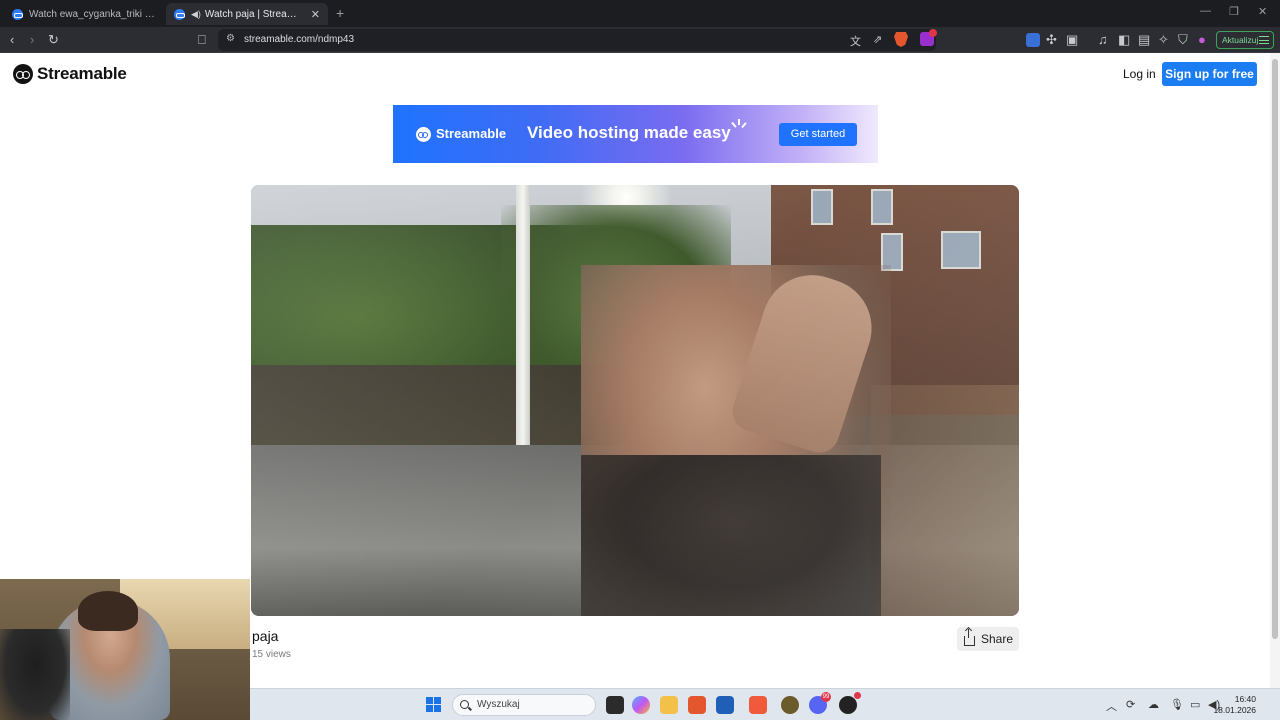  Describe the element at coordinates (933, 33) in the screenshot. I see `notification-badge` at that location.